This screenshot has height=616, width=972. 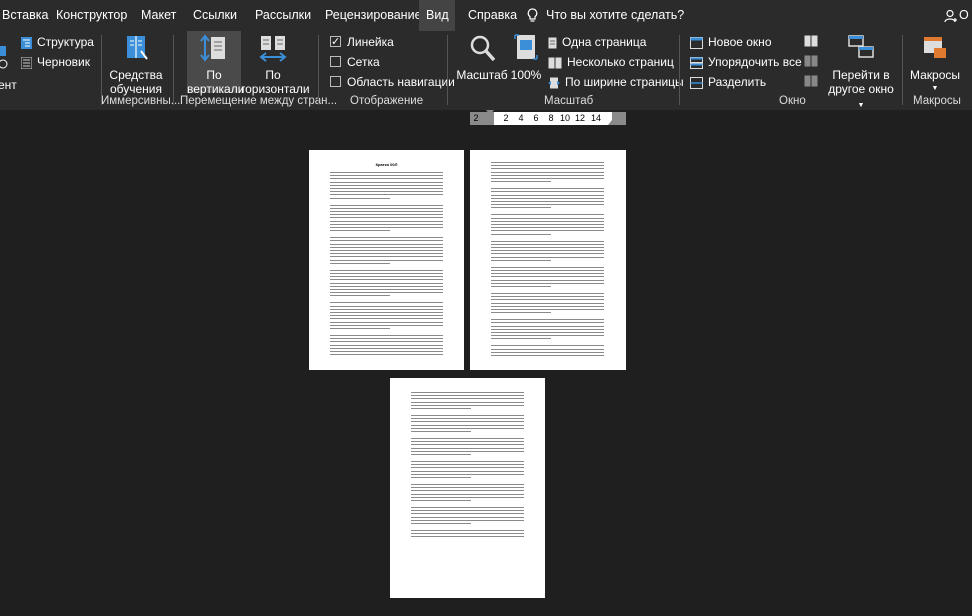 I want to click on side-to-side-button: По горизонтали, so click(x=275, y=64).